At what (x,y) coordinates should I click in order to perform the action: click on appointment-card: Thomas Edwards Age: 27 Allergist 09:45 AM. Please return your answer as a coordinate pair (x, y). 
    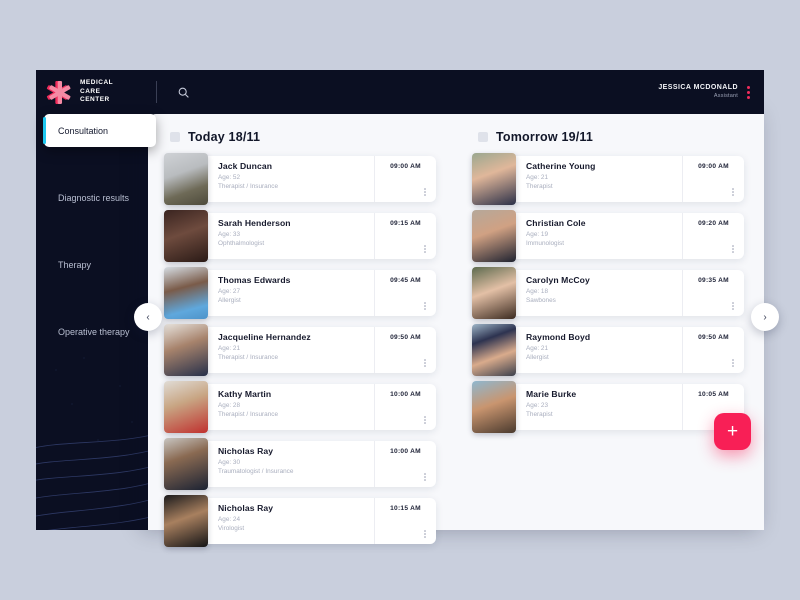
    Looking at the image, I should click on (300, 293).